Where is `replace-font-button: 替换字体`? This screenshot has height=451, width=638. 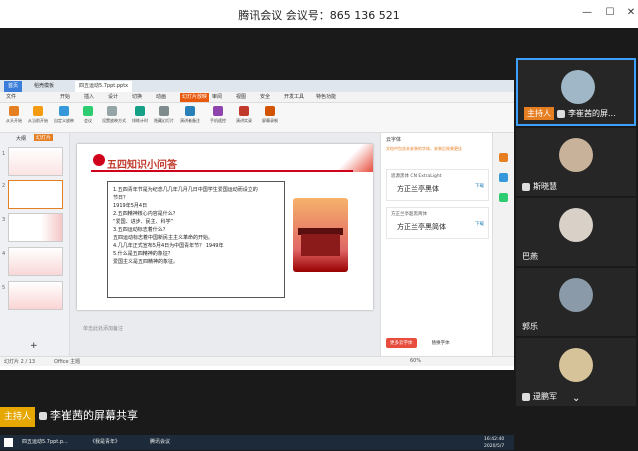 replace-font-button: 替换字体 is located at coordinates (441, 343).